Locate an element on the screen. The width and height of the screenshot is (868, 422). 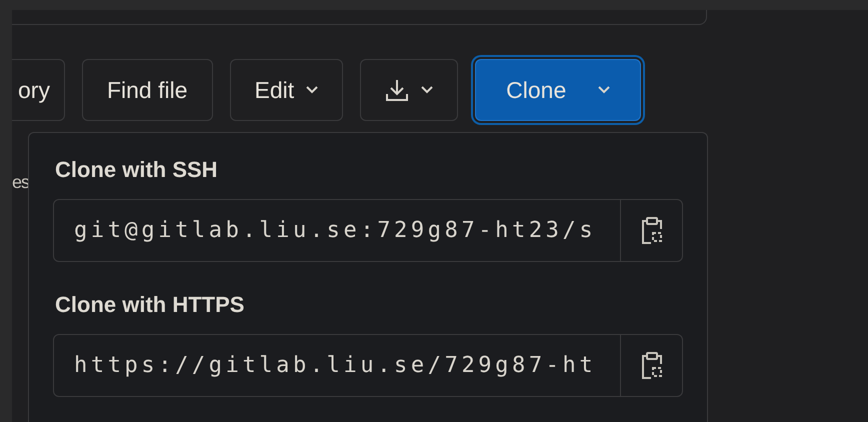
section-title: Clone with HTTPS is located at coordinates (150, 305).